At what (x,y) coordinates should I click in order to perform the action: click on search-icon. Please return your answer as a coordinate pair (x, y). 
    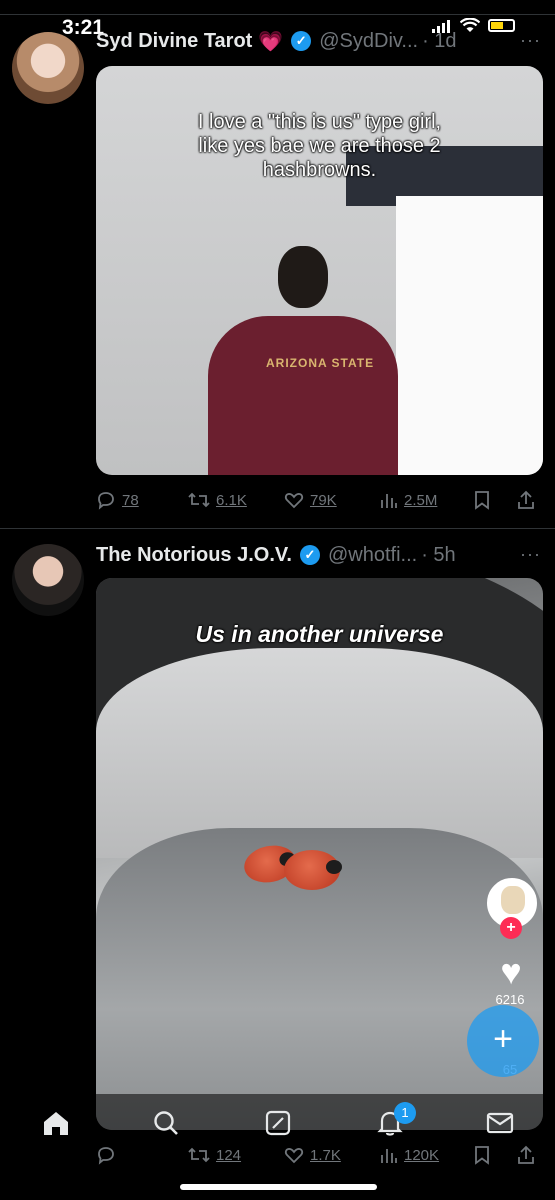
    Looking at the image, I should click on (166, 1123).